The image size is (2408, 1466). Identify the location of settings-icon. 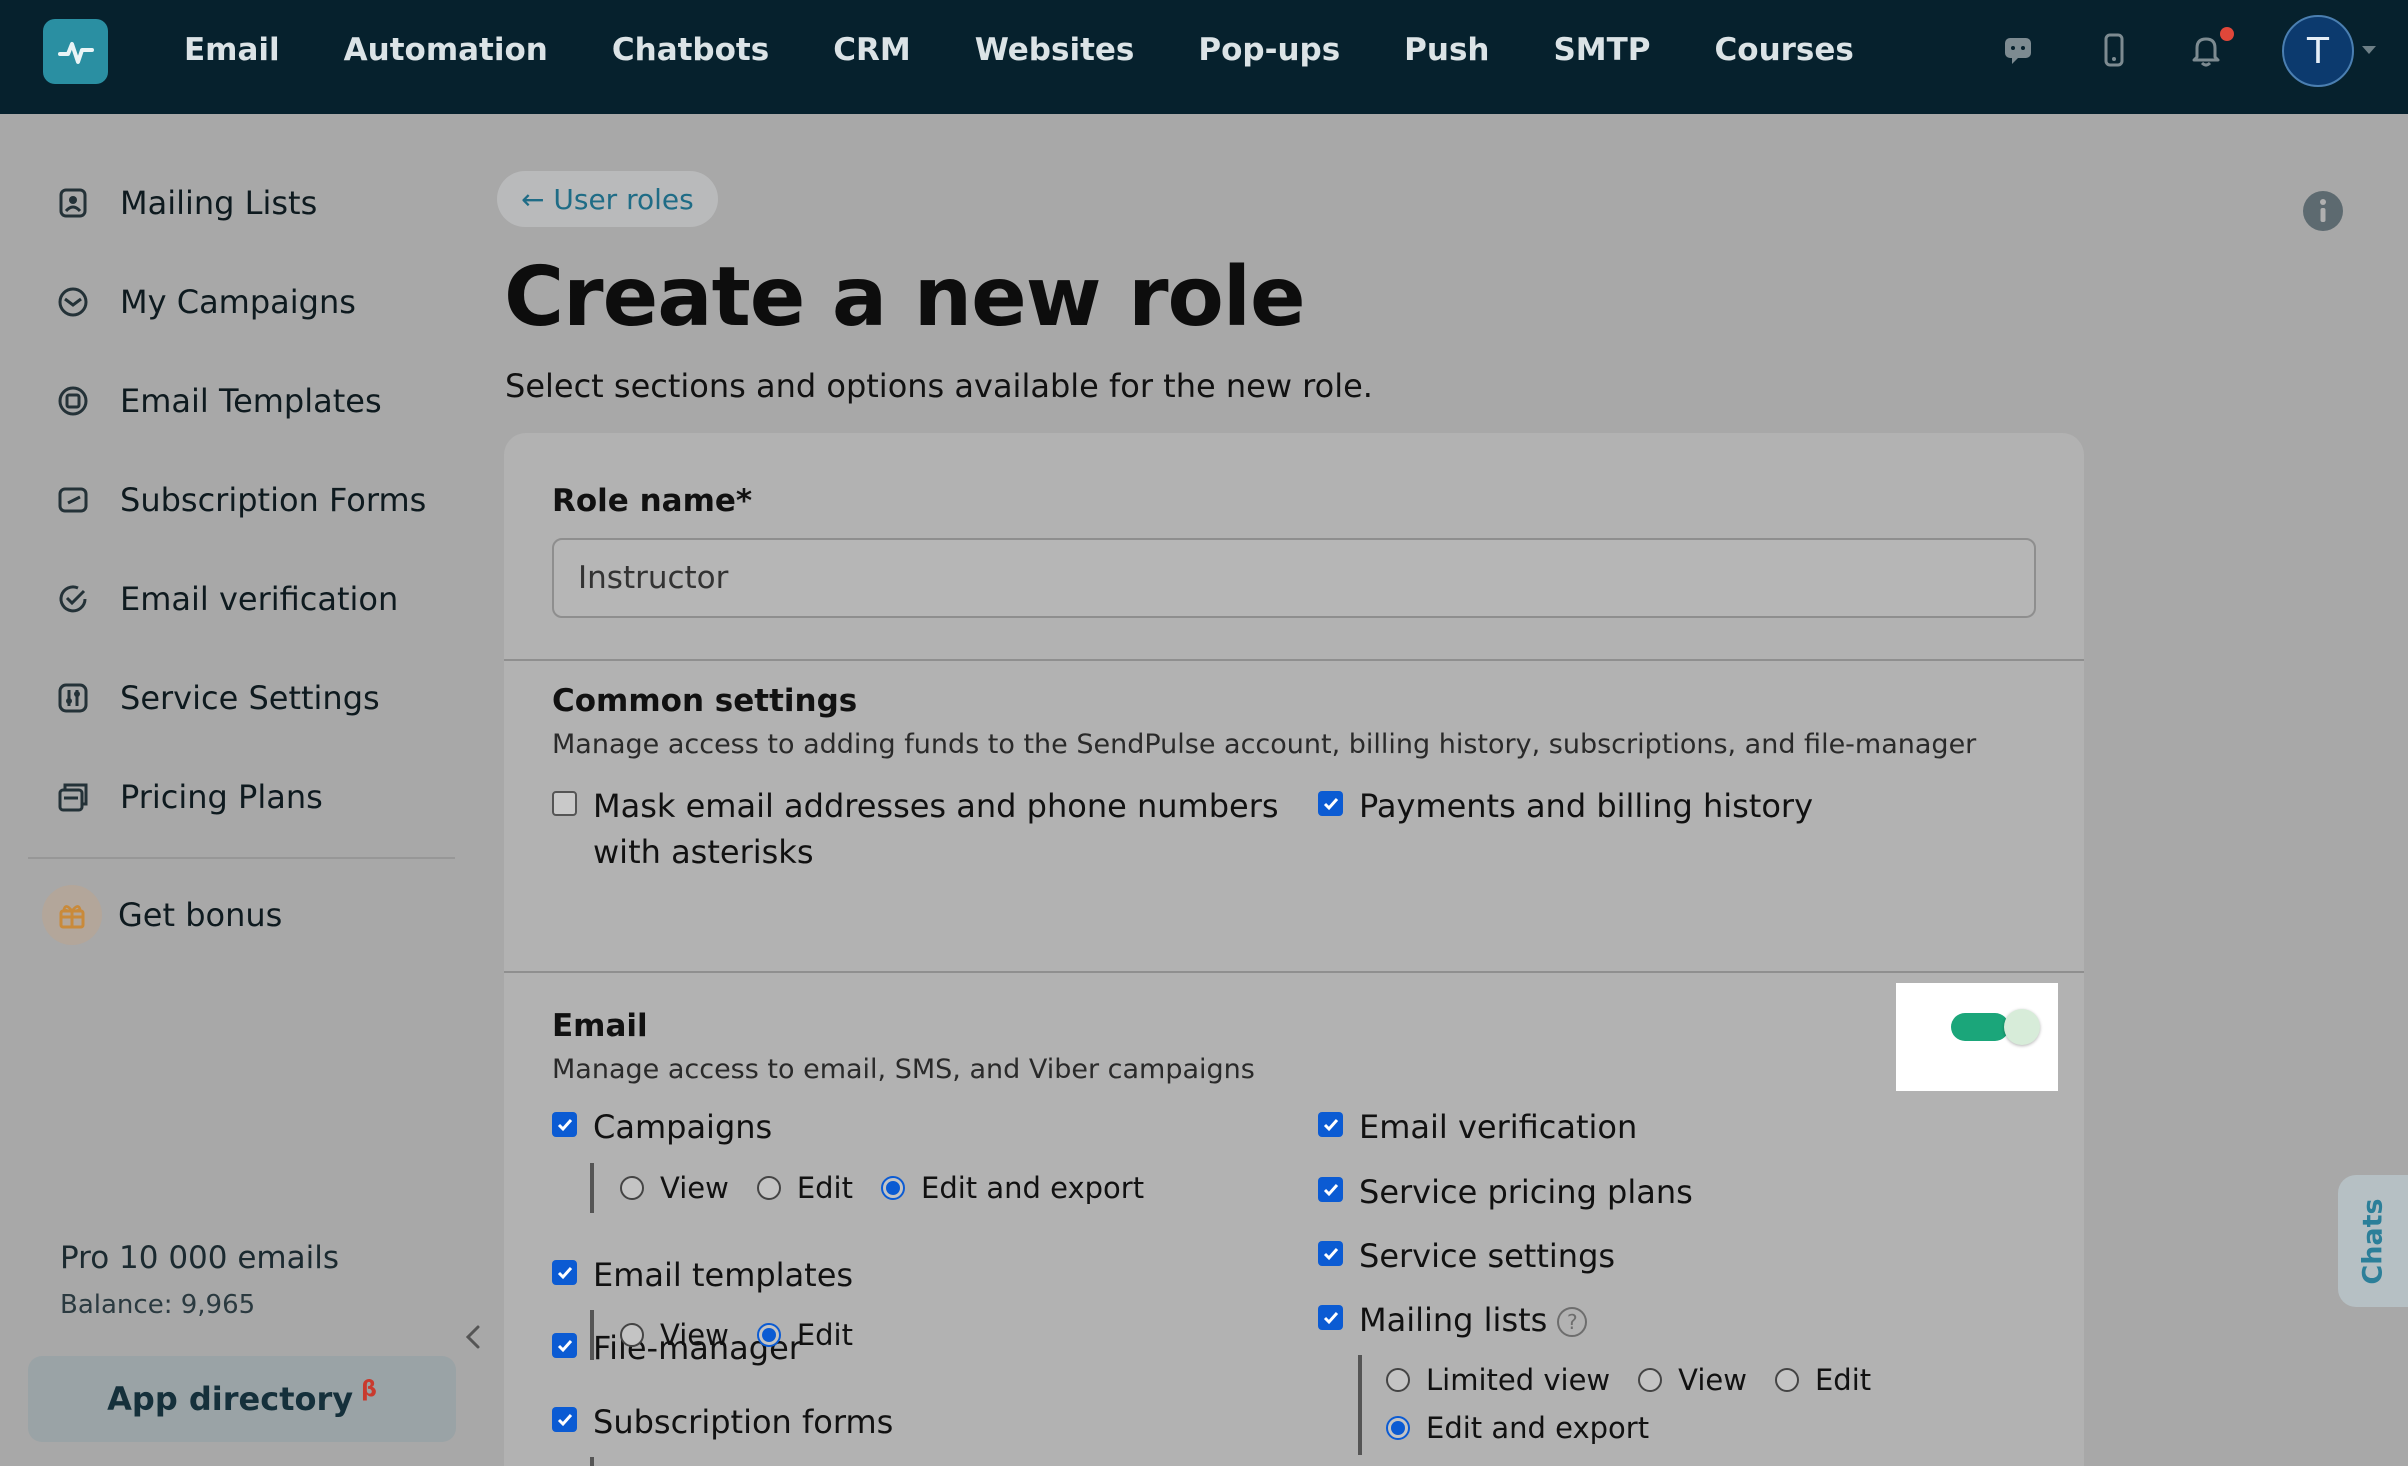
(73, 698).